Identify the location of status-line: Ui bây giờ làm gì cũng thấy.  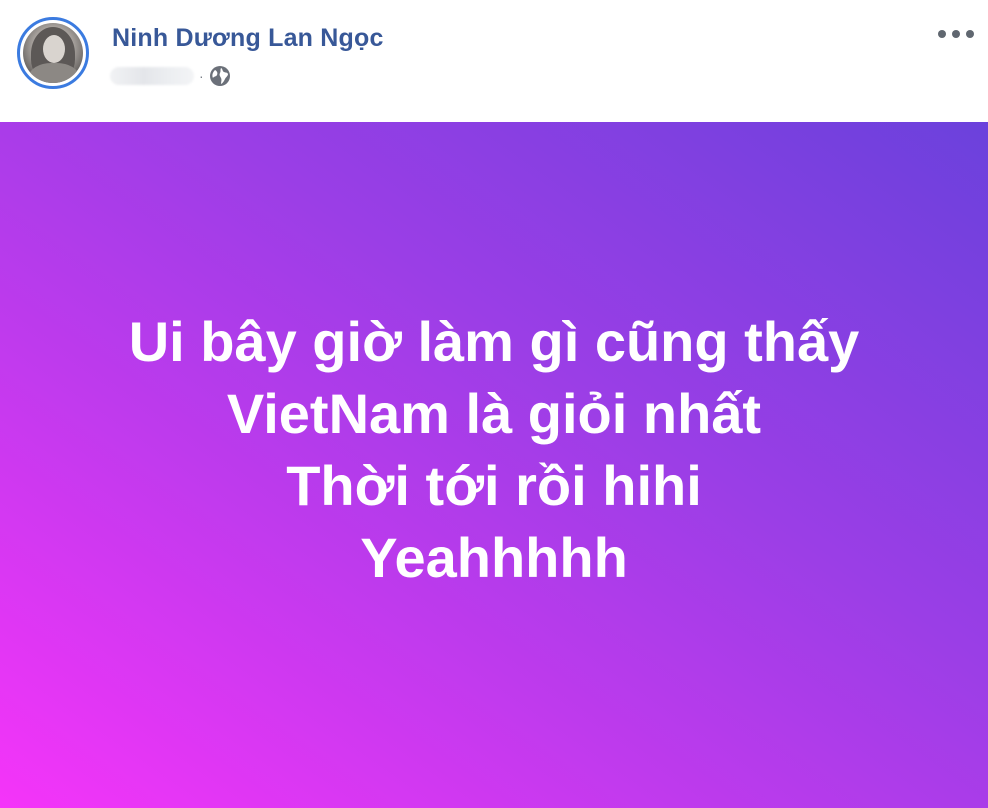
(494, 341).